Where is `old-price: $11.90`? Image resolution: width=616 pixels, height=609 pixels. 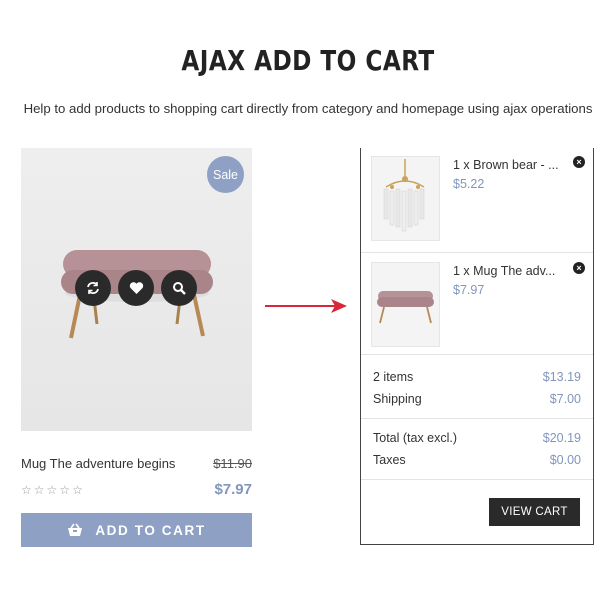
old-price: $11.90 is located at coordinates (232, 463).